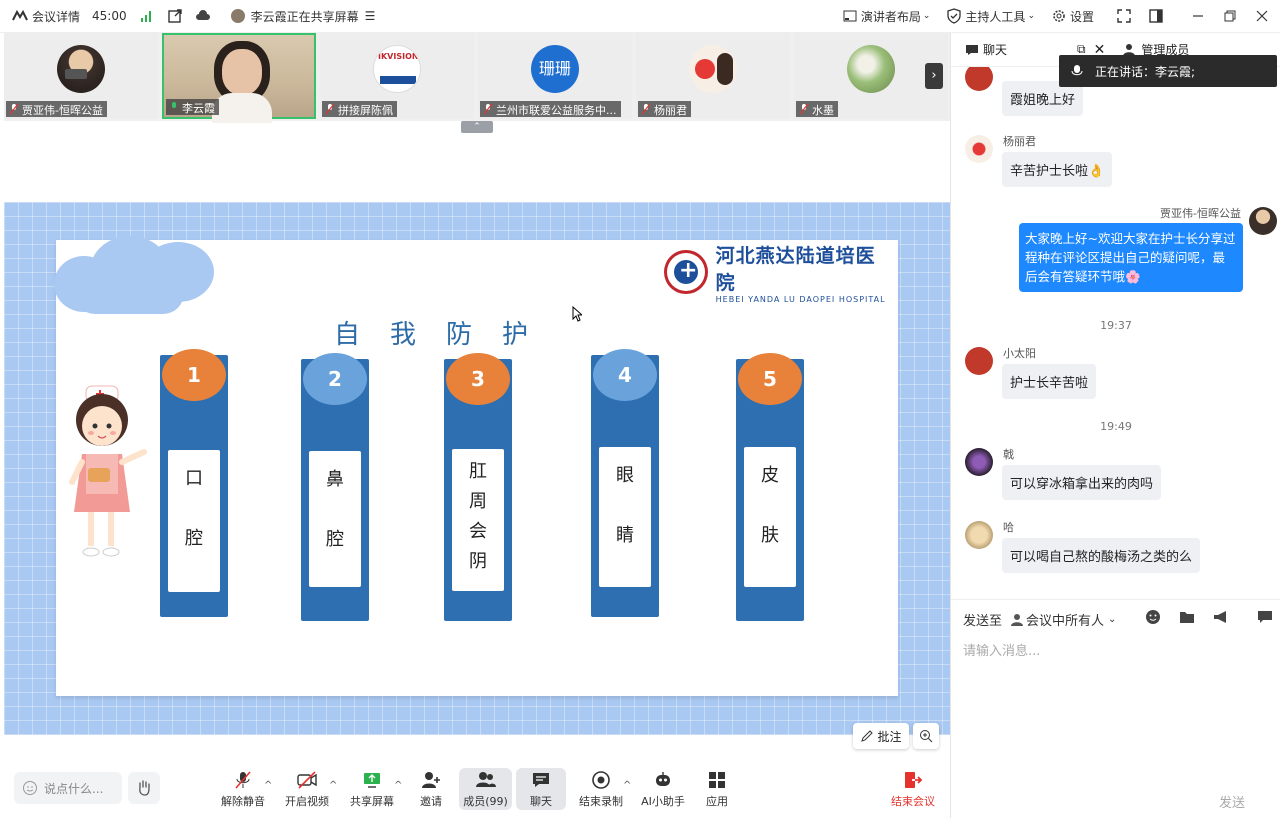 This screenshot has height=818, width=1280. I want to click on apps-button: 应用, so click(717, 789).